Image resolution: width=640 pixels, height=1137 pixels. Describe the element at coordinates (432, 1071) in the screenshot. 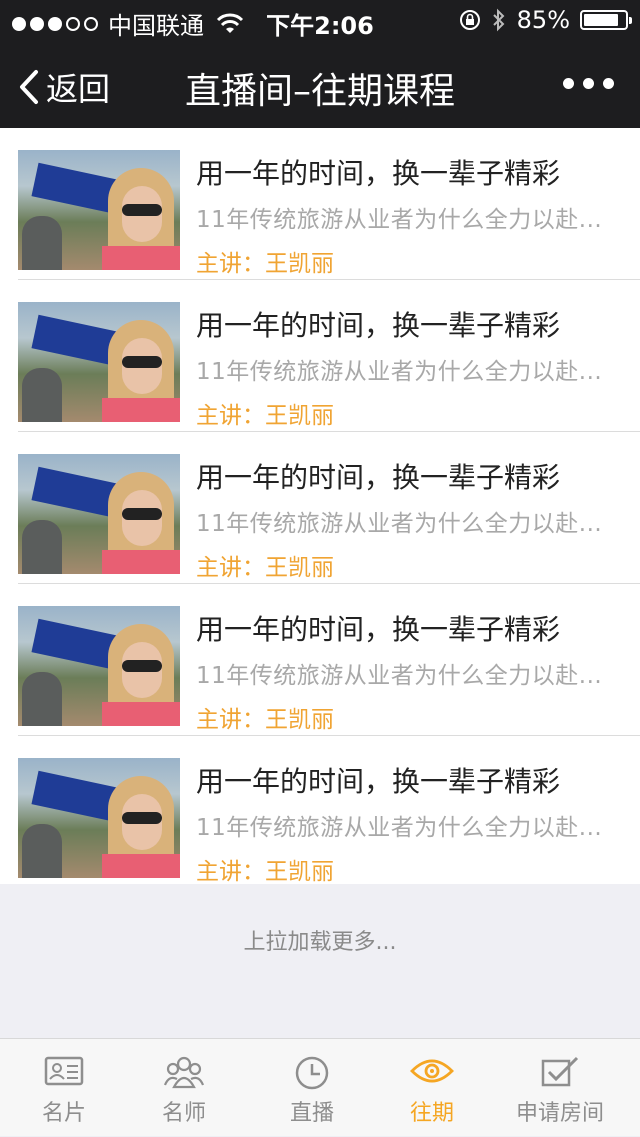

I see `eye-icon` at that location.